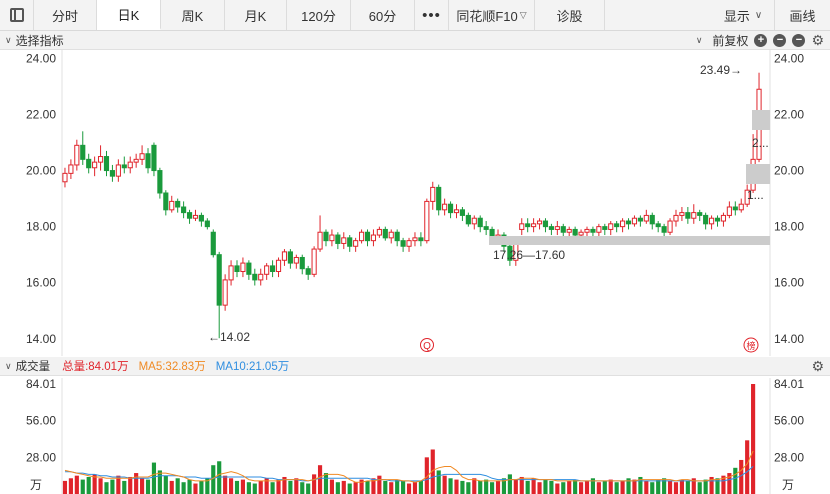  I want to click on event-marker-q-label: Q, so click(427, 346).